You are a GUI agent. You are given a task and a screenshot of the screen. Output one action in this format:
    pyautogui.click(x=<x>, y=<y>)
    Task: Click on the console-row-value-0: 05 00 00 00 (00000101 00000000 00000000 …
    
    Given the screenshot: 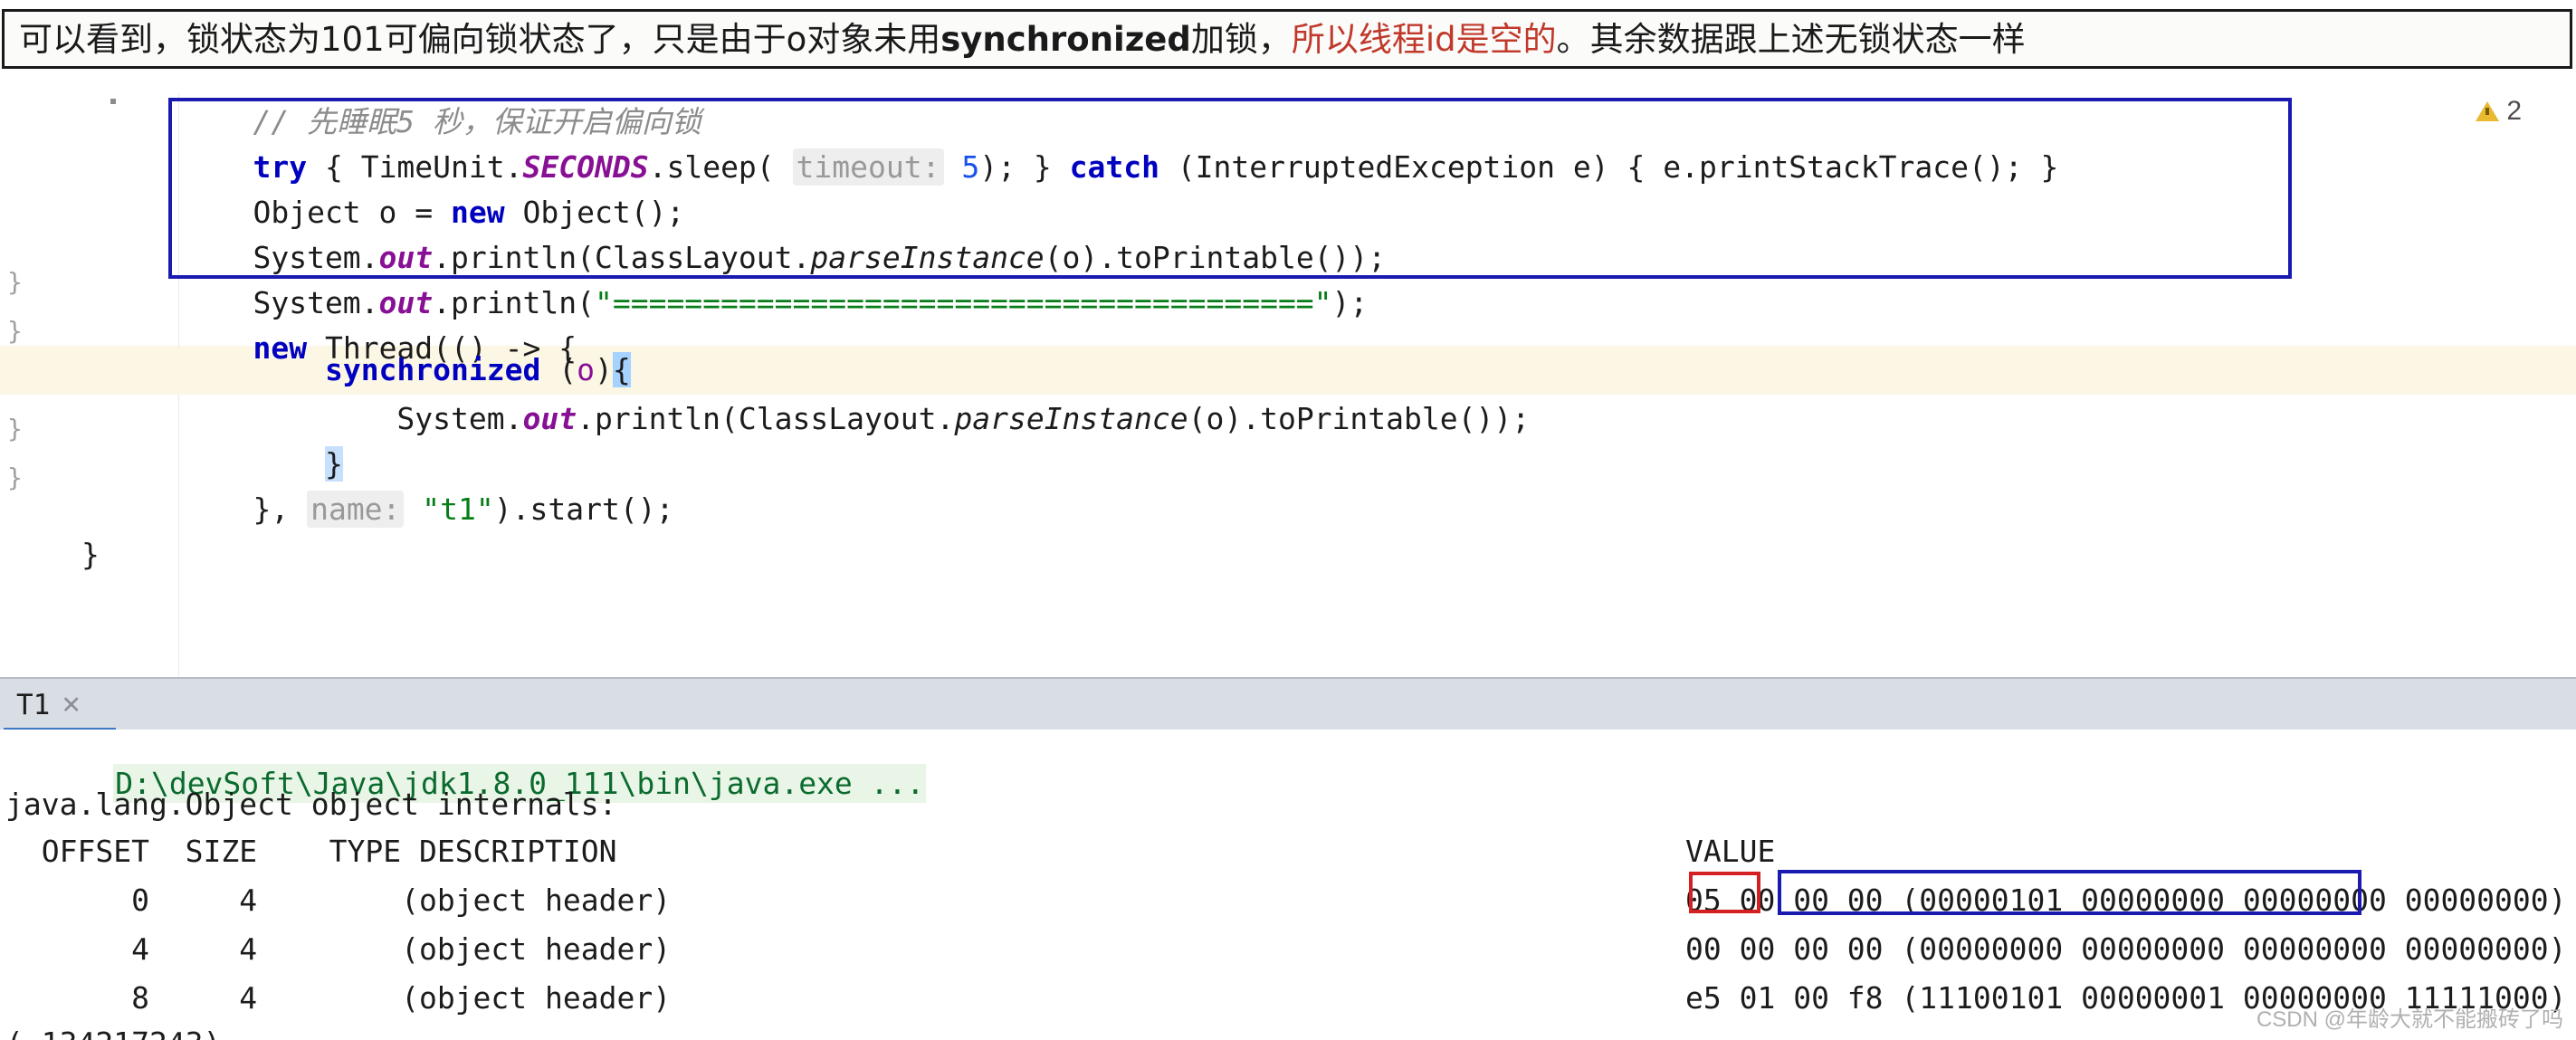 What is the action you would take?
    pyautogui.click(x=2131, y=900)
    